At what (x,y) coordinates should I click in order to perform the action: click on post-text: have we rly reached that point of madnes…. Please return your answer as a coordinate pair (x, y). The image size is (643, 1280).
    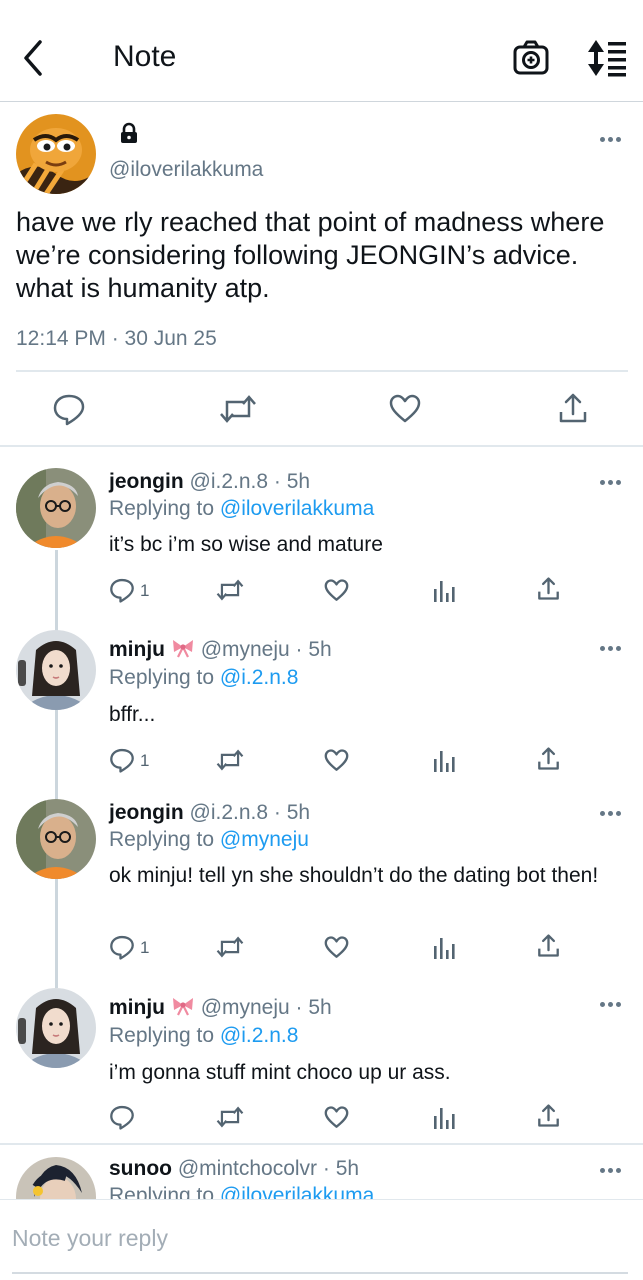
    Looking at the image, I should click on (310, 255).